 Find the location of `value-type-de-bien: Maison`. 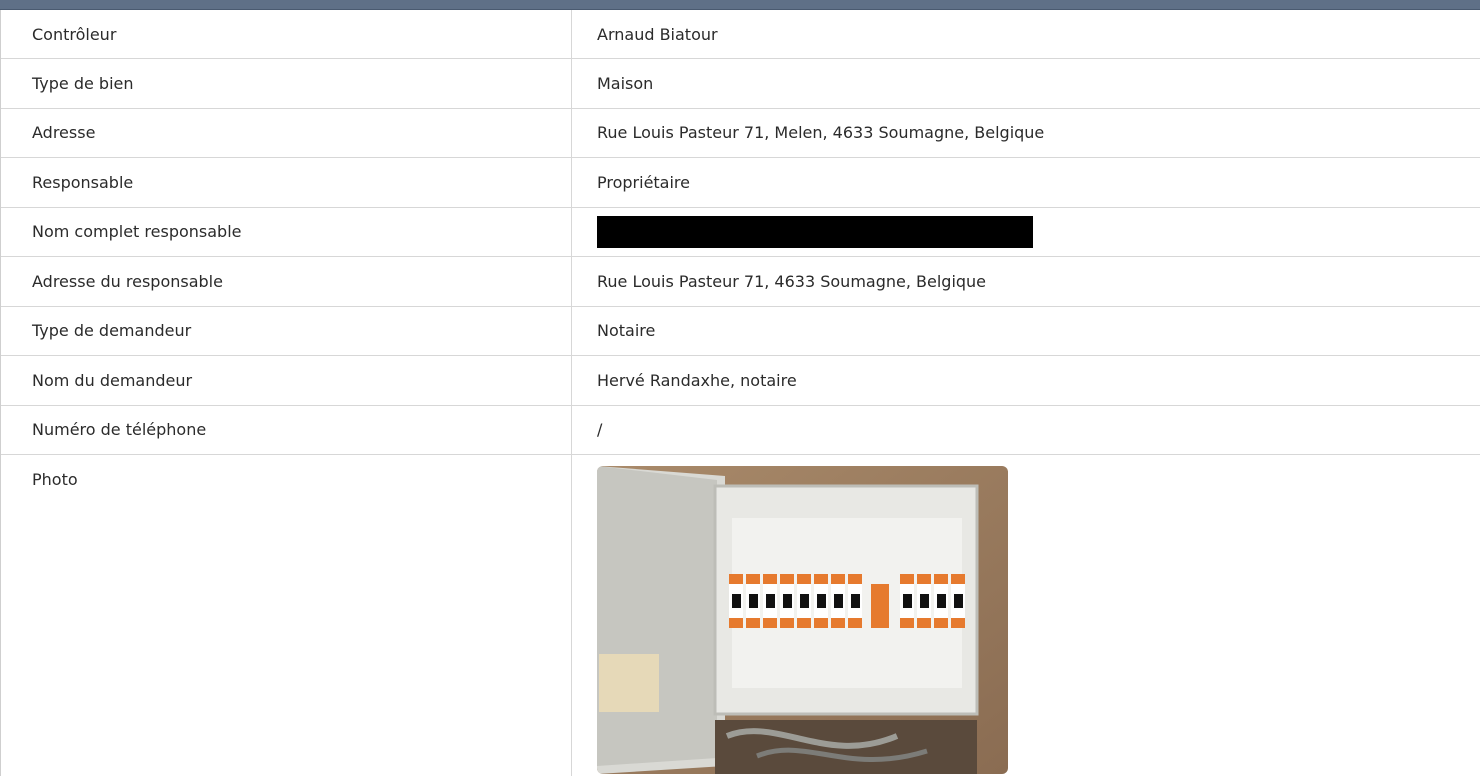

value-type-de-bien: Maison is located at coordinates (625, 83).